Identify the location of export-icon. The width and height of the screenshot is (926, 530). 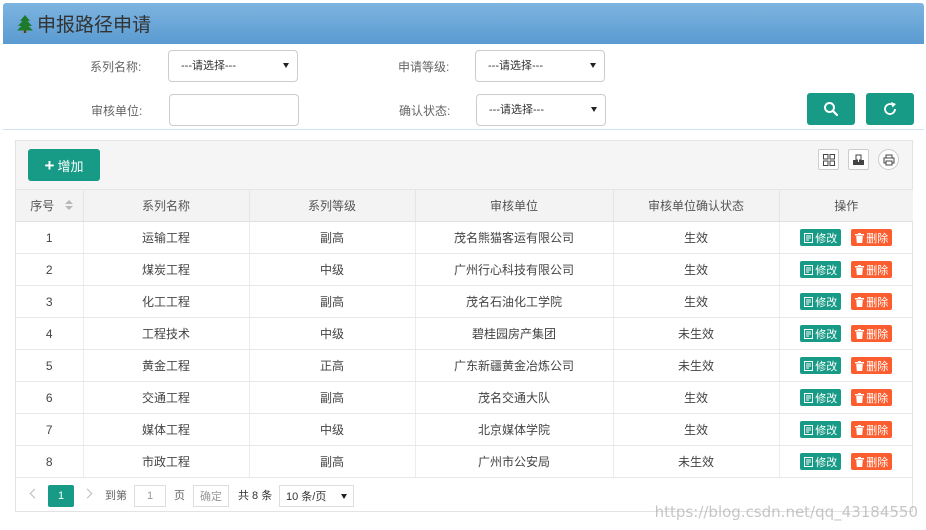
(858, 159).